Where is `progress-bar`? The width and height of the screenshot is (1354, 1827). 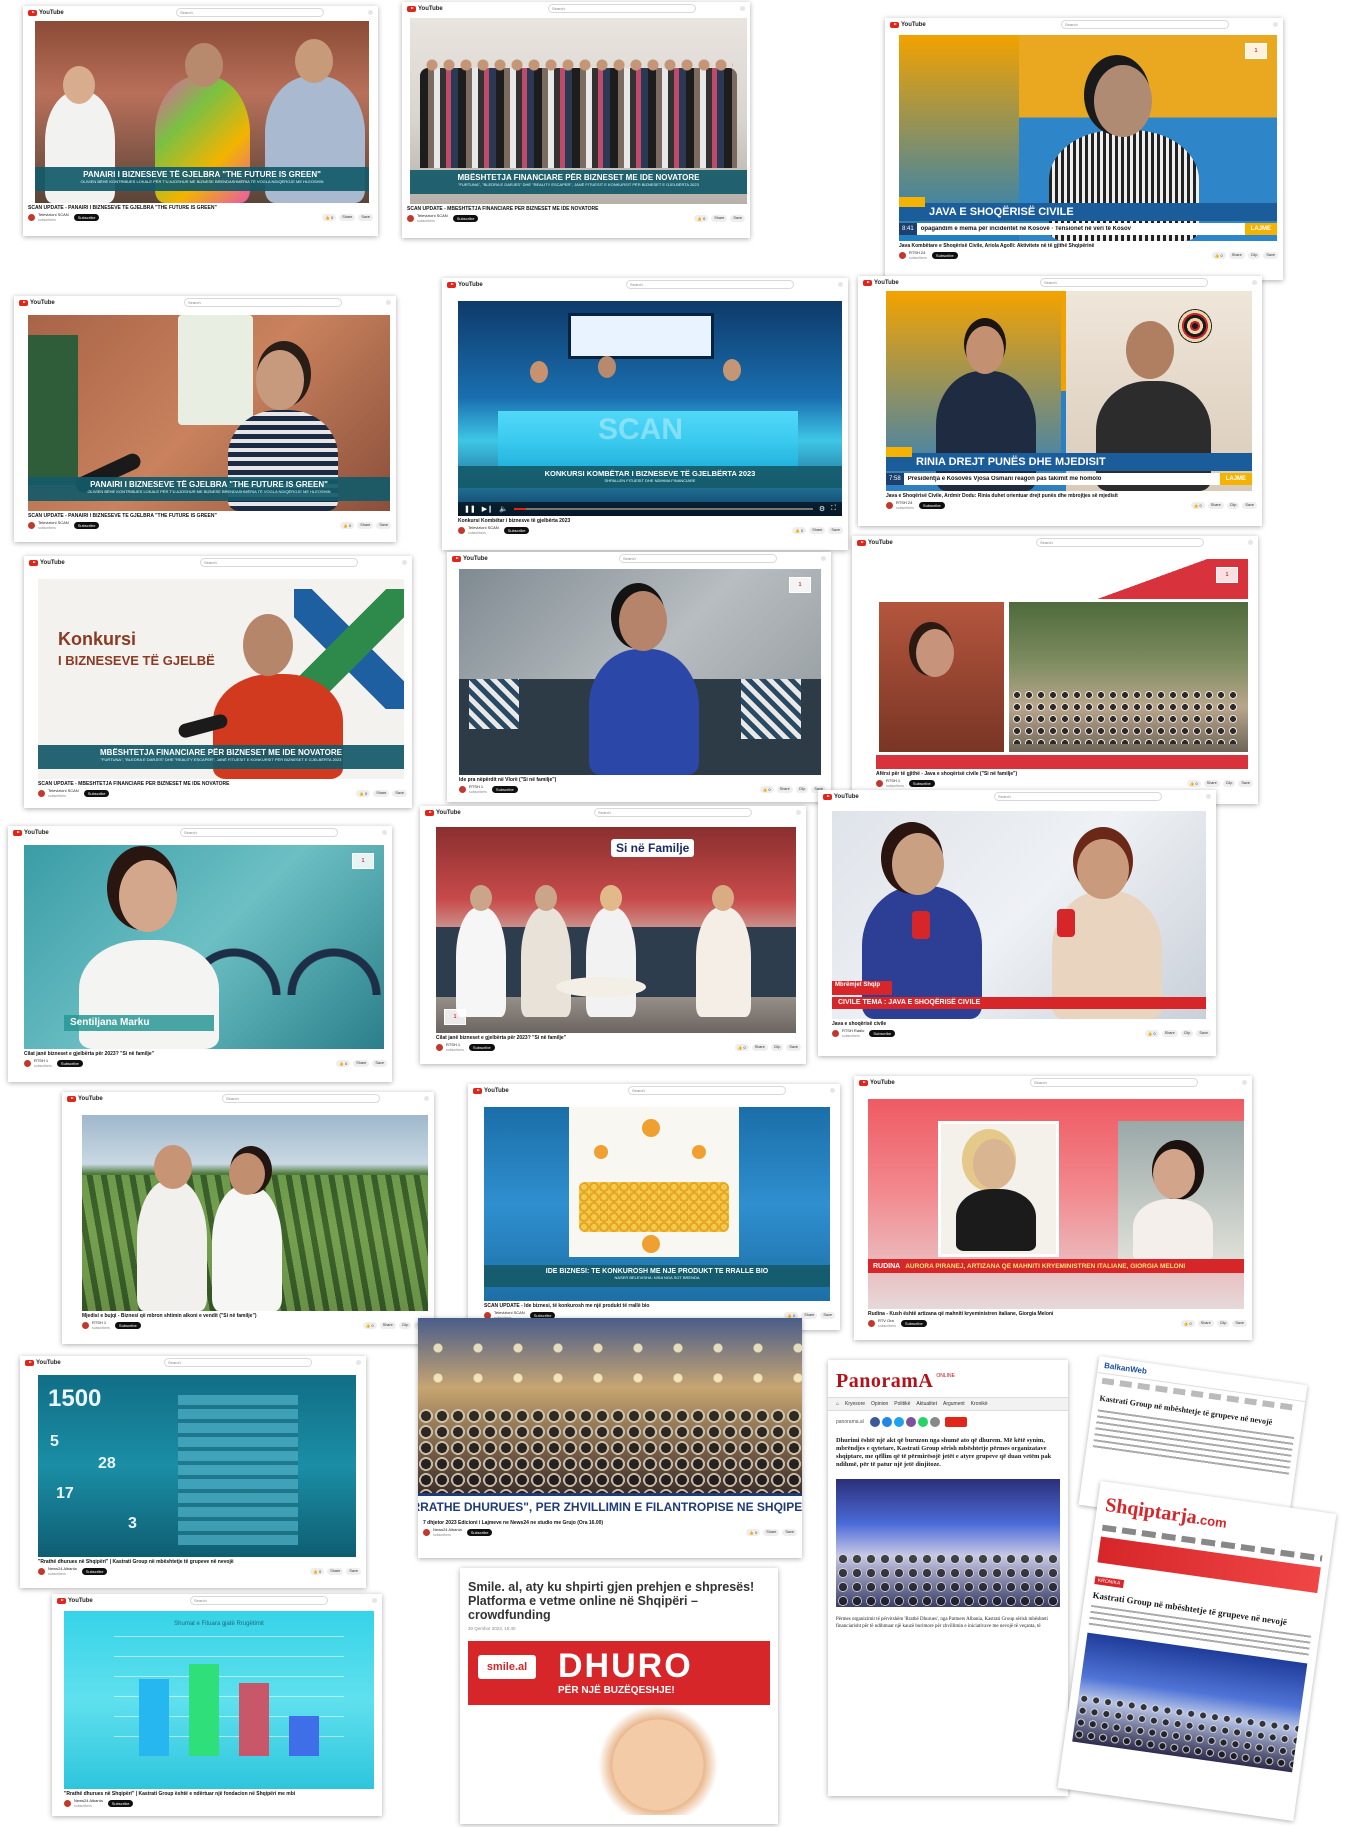 progress-bar is located at coordinates (663, 509).